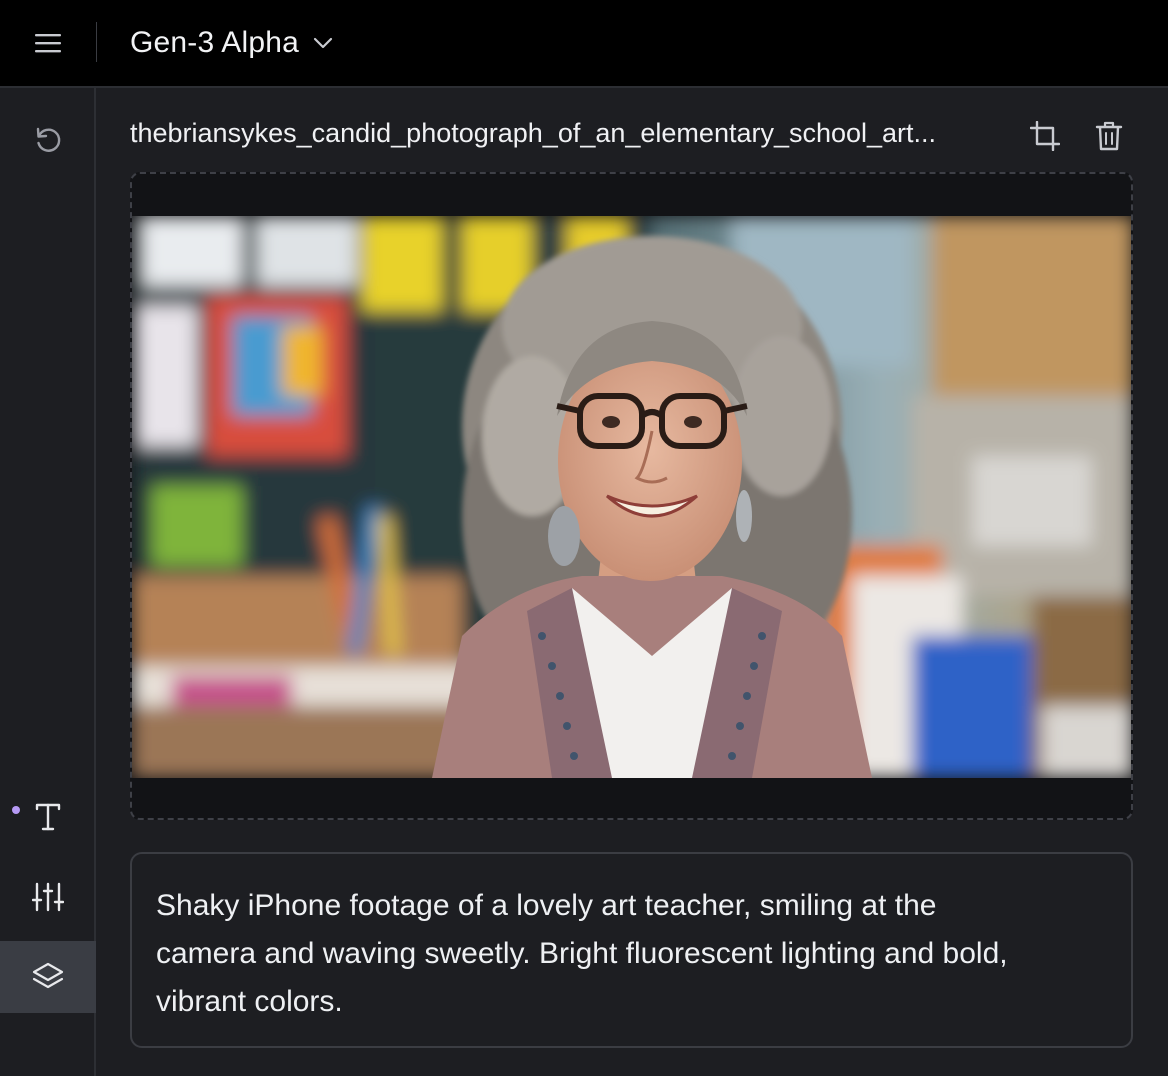 This screenshot has width=1168, height=1076. I want to click on sliders-icon, so click(48, 897).